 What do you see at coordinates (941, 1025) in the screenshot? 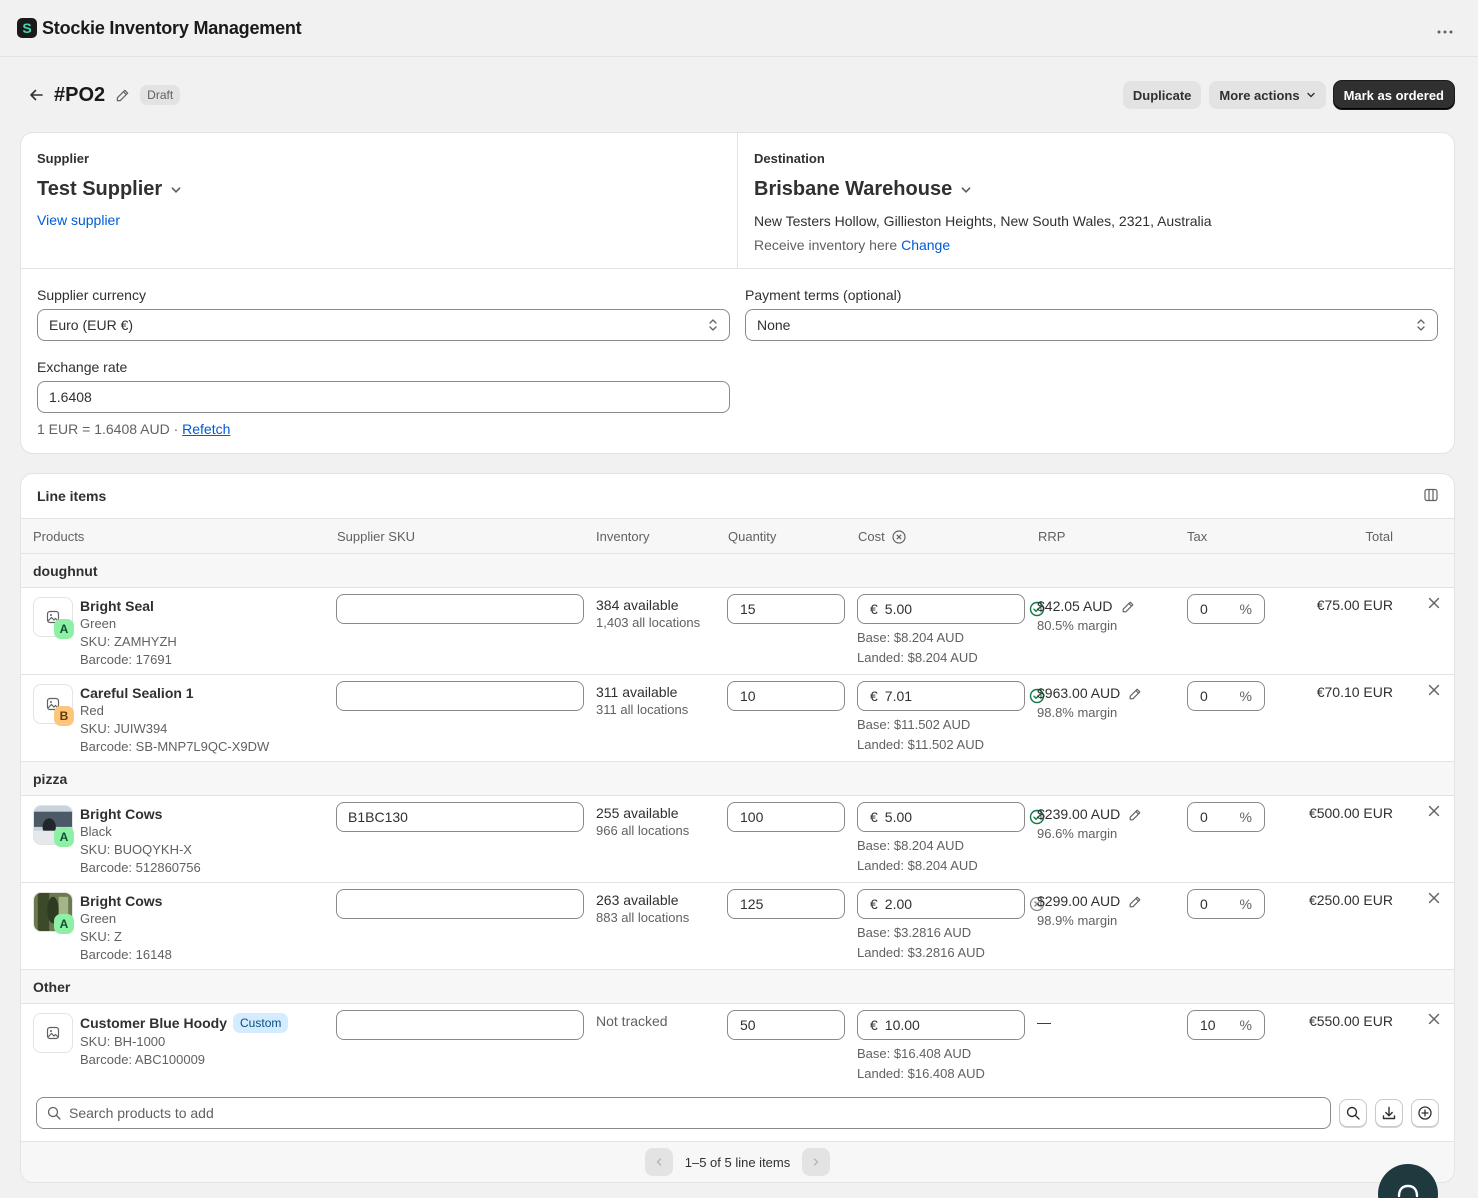
I see `cost-input: € 10.00` at bounding box center [941, 1025].